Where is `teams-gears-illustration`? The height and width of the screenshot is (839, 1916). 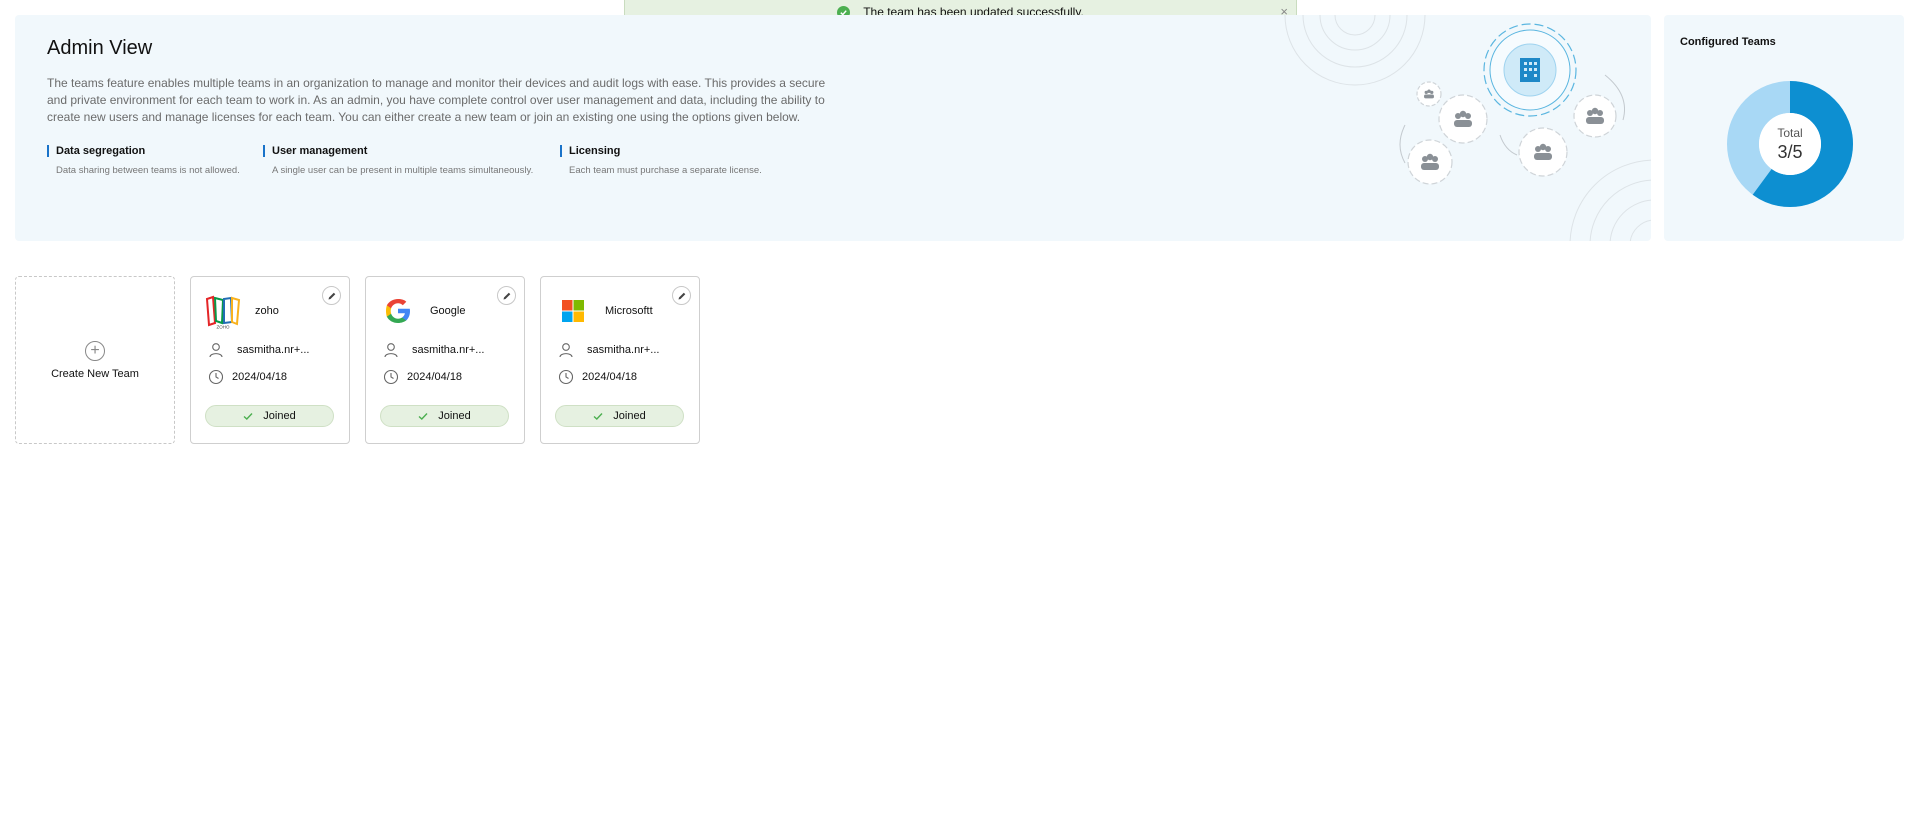
teams-gears-illustration is located at coordinates (1467, 128).